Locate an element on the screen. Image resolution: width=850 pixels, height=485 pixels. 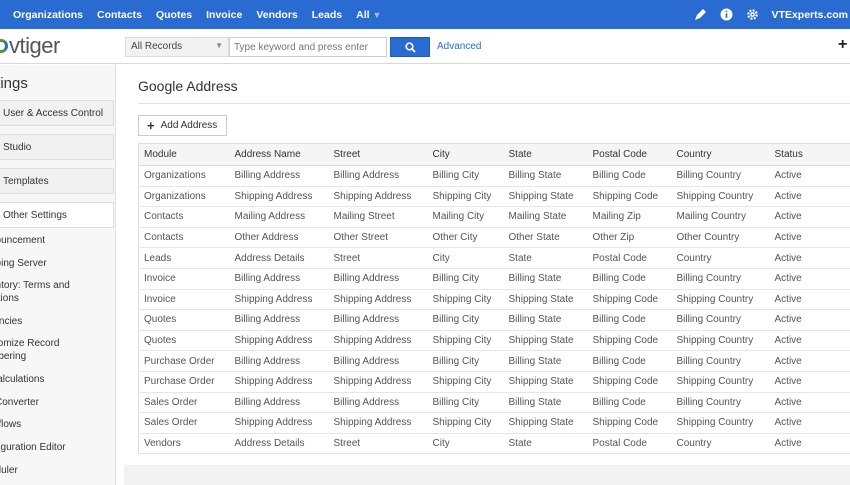
column-header-postal-code: Postal Code is located at coordinates (629, 154).